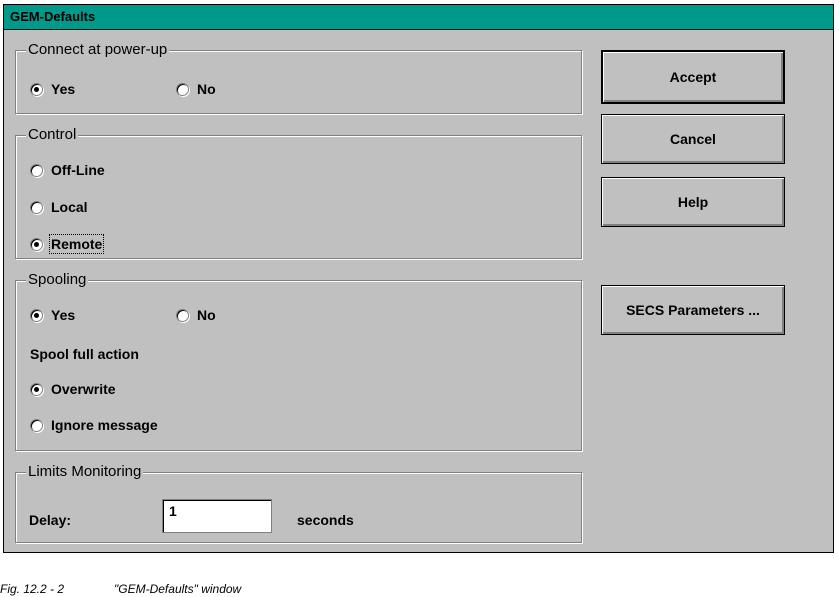 Image resolution: width=839 pixels, height=597 pixels. I want to click on help-button: Help, so click(693, 202).